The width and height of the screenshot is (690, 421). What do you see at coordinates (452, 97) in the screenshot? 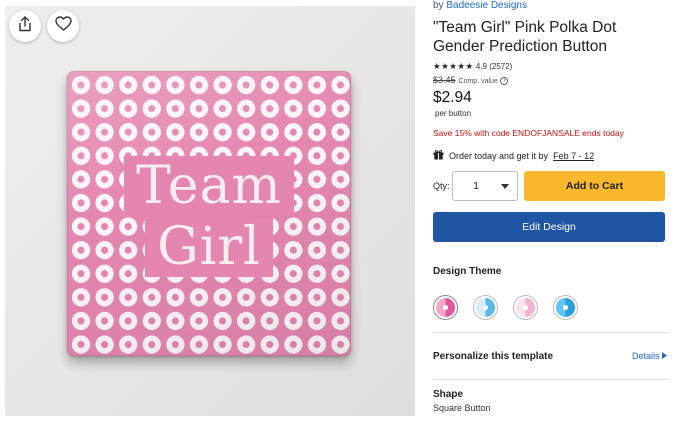
I see `current-price: $2.94` at bounding box center [452, 97].